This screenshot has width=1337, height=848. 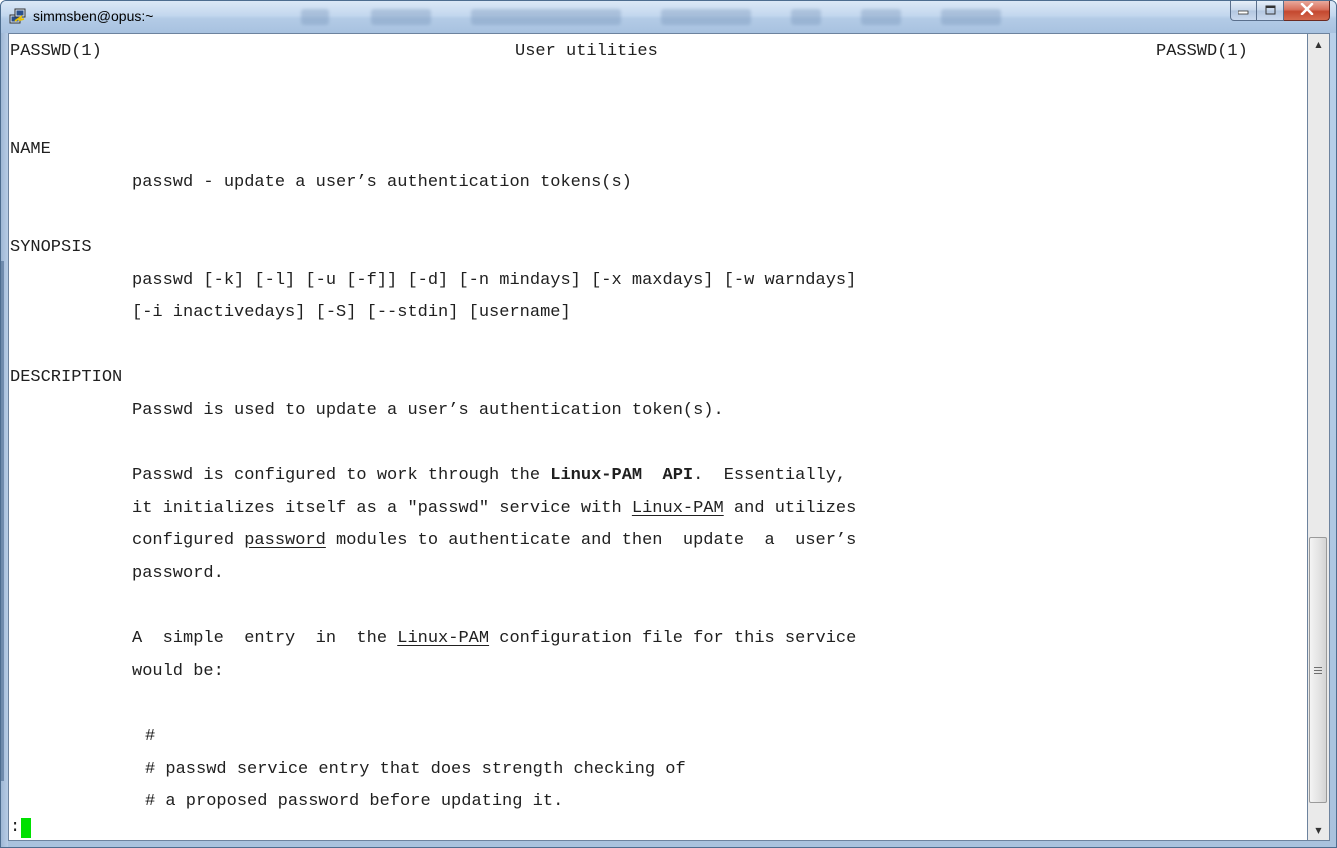 I want to click on section-heading-name: NAME, so click(x=30, y=149).